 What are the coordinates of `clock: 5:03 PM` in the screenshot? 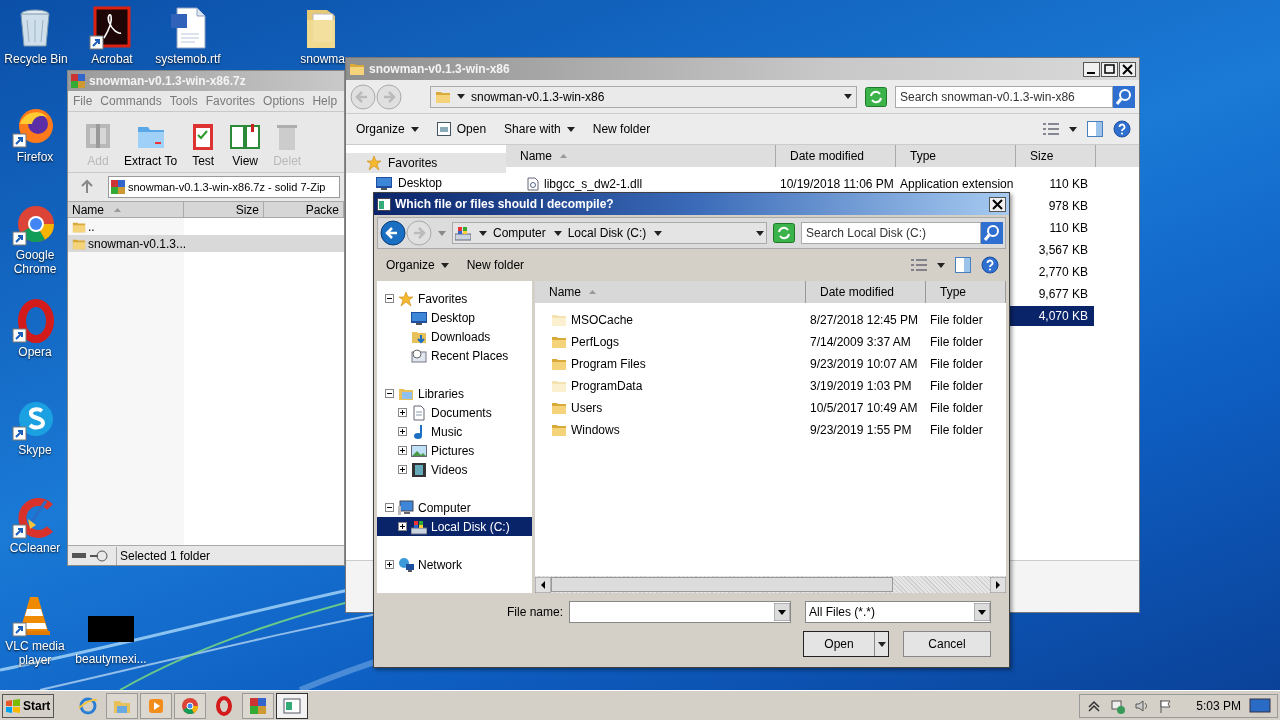 It's located at (1218, 705).